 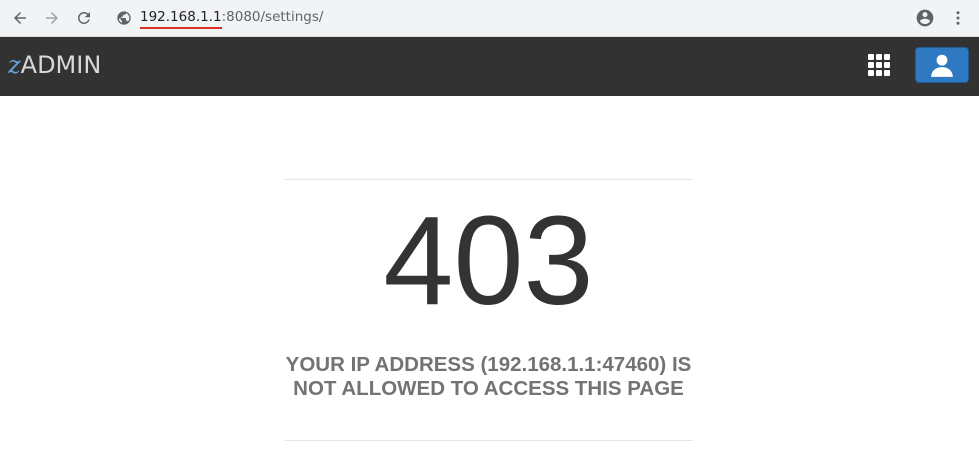 I want to click on divider-top, so click(x=488, y=179).